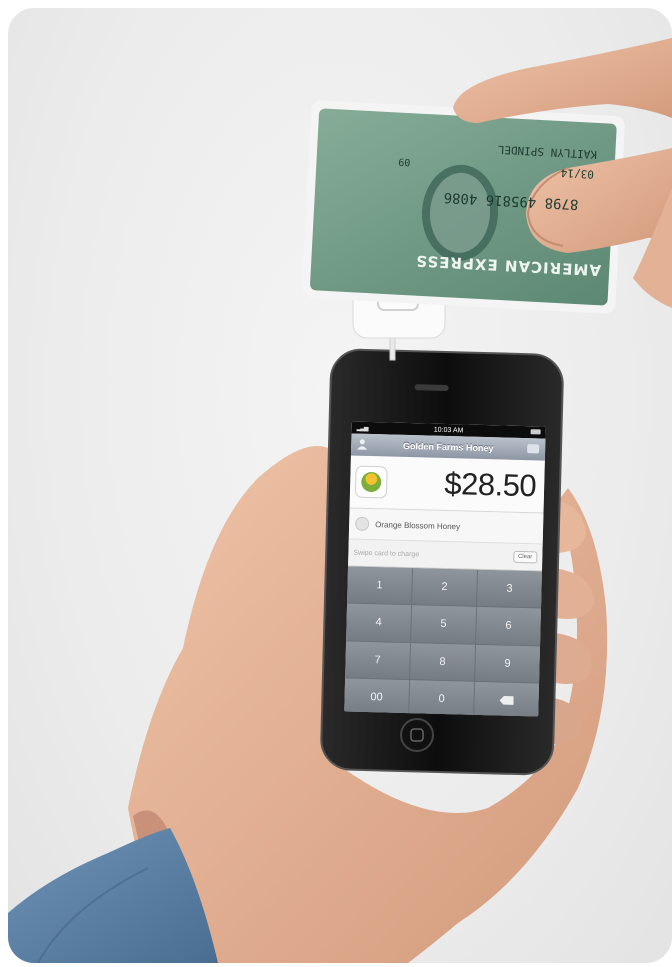  I want to click on item-row: Orange Blossom Honey, so click(446, 526).